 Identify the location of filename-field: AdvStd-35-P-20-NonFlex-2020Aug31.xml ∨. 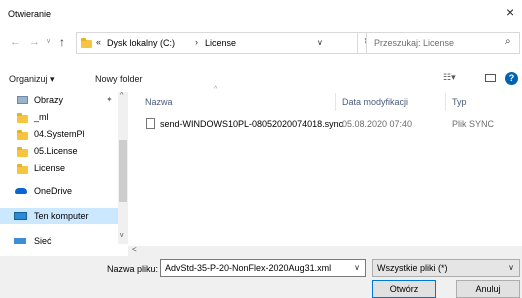
(263, 268).